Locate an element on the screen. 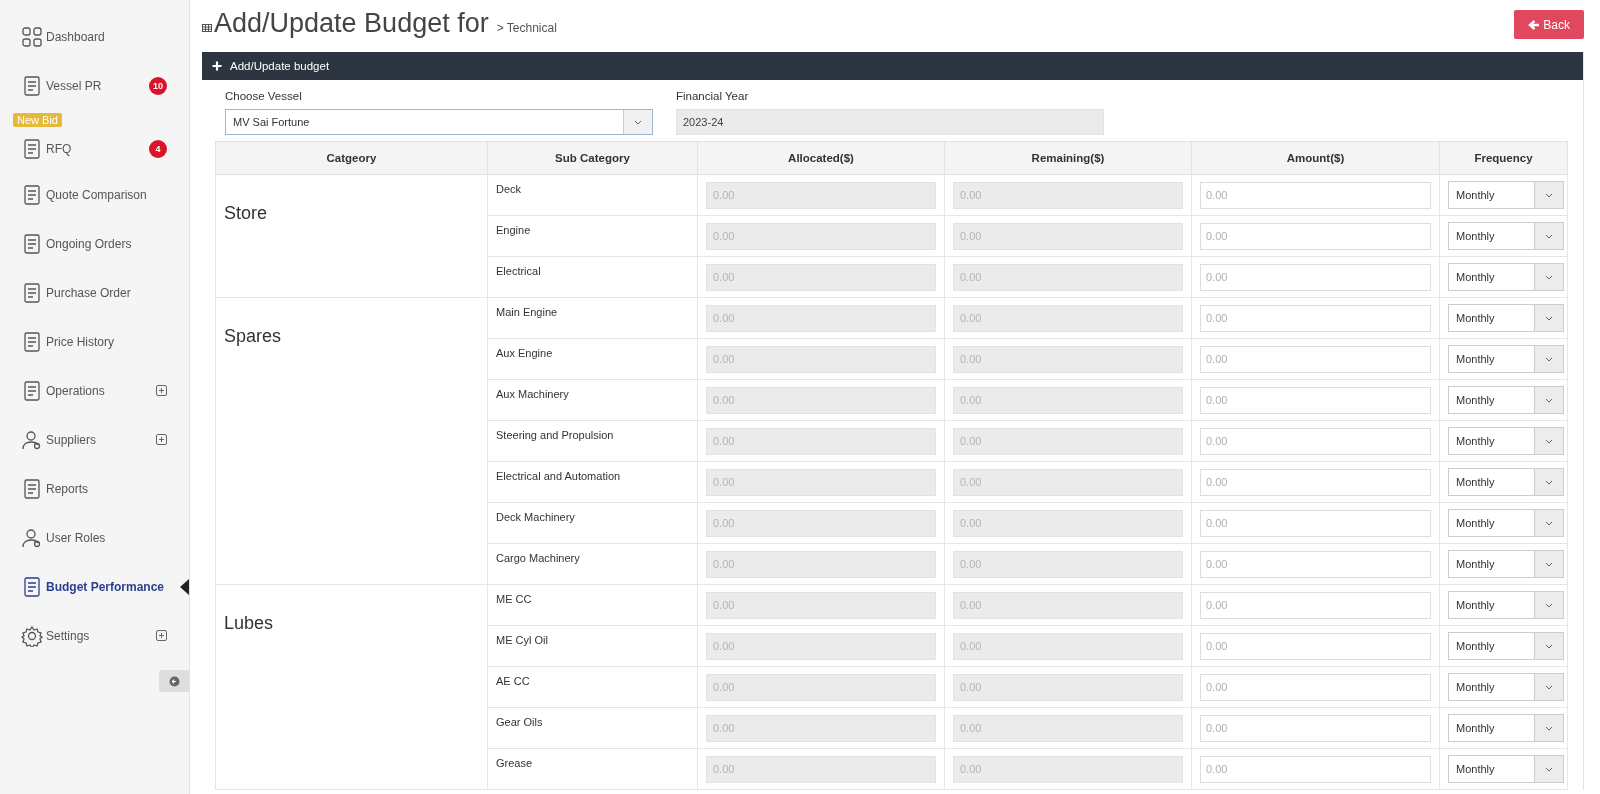  financial-year-field: 2023-24 is located at coordinates (890, 122).